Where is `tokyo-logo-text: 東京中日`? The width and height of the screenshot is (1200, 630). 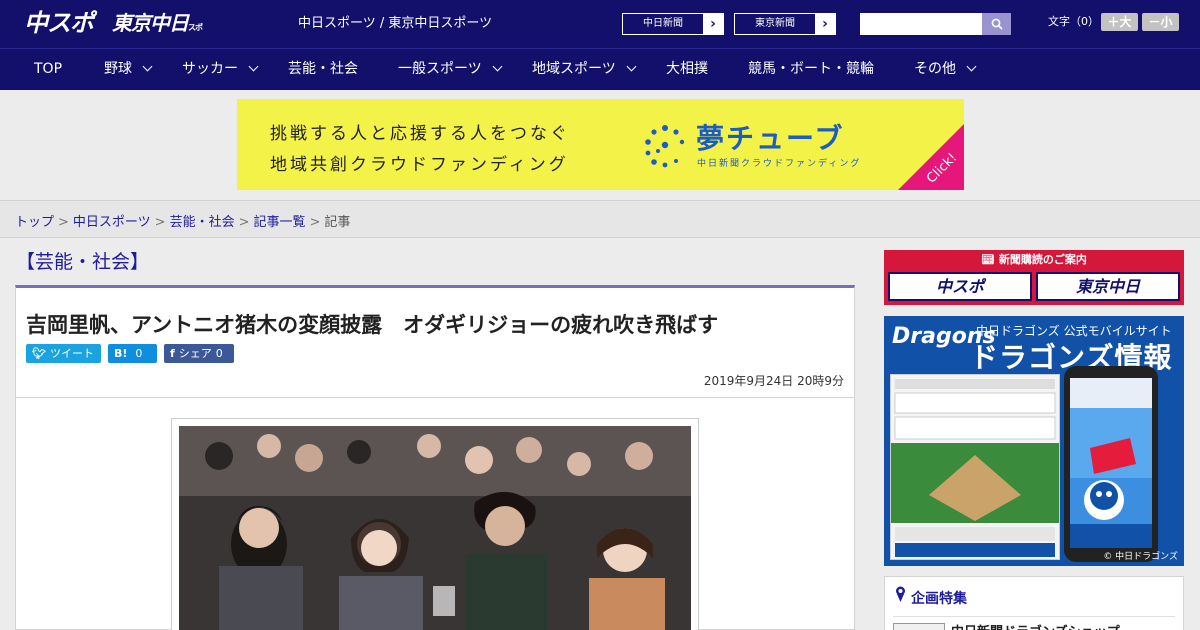
tokyo-logo-text: 東京中日 is located at coordinates (150, 23).